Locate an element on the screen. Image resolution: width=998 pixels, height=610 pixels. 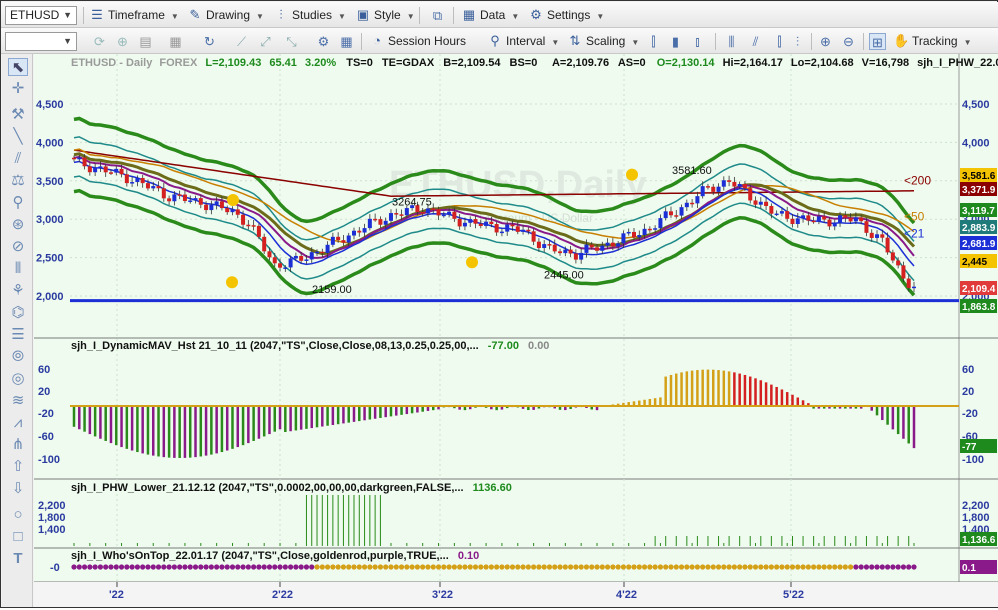
price-badge-label: 3,119.7 is located at coordinates (978, 211).